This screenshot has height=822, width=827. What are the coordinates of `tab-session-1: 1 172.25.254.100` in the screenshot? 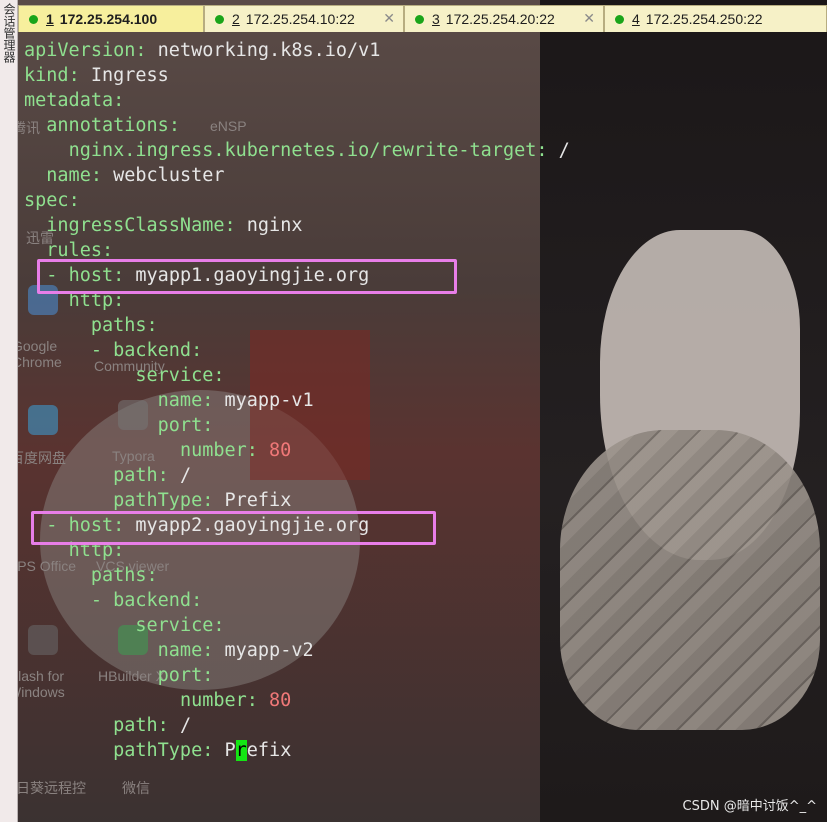 It's located at (111, 18).